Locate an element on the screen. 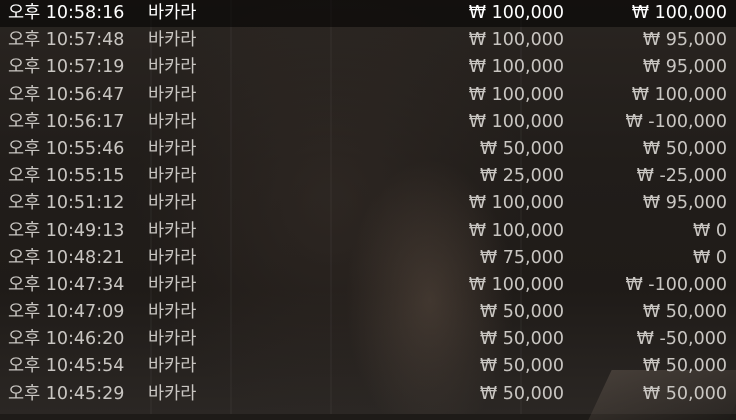 This screenshot has width=736, height=420. history-row: 오후 10:58:16 바카라 ₩ 100,000 ₩ 100,000 is located at coordinates (368, 14).